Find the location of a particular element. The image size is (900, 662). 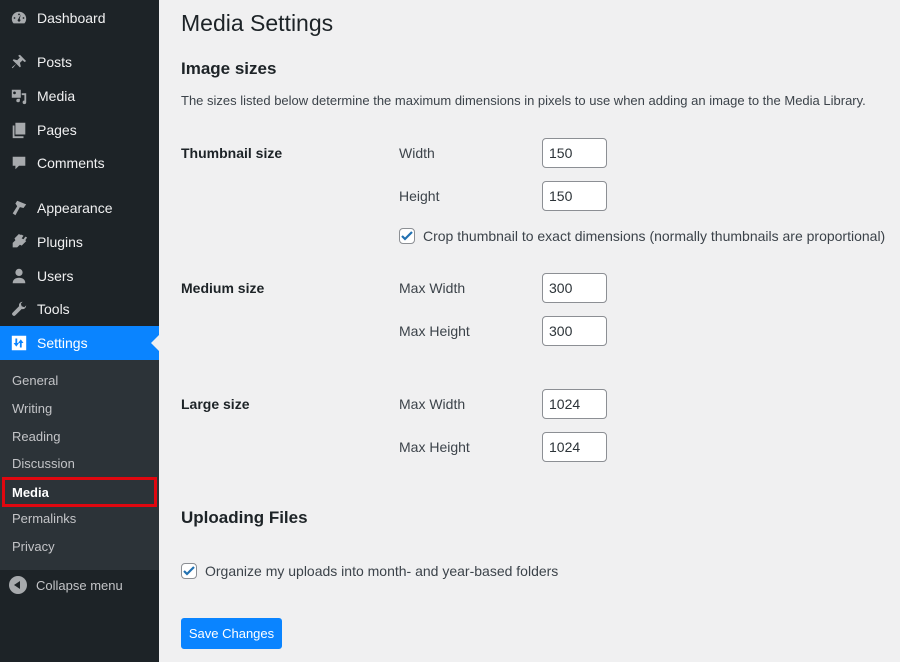

large-width-input is located at coordinates (574, 404).